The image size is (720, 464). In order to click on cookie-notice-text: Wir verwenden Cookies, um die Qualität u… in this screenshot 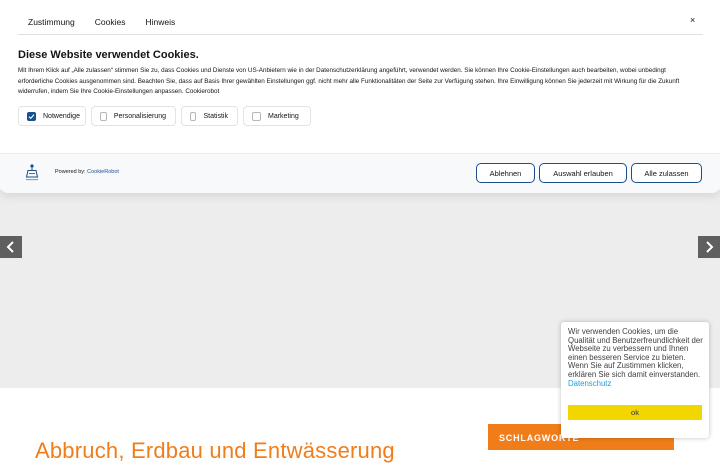, I will do `click(637, 357)`.